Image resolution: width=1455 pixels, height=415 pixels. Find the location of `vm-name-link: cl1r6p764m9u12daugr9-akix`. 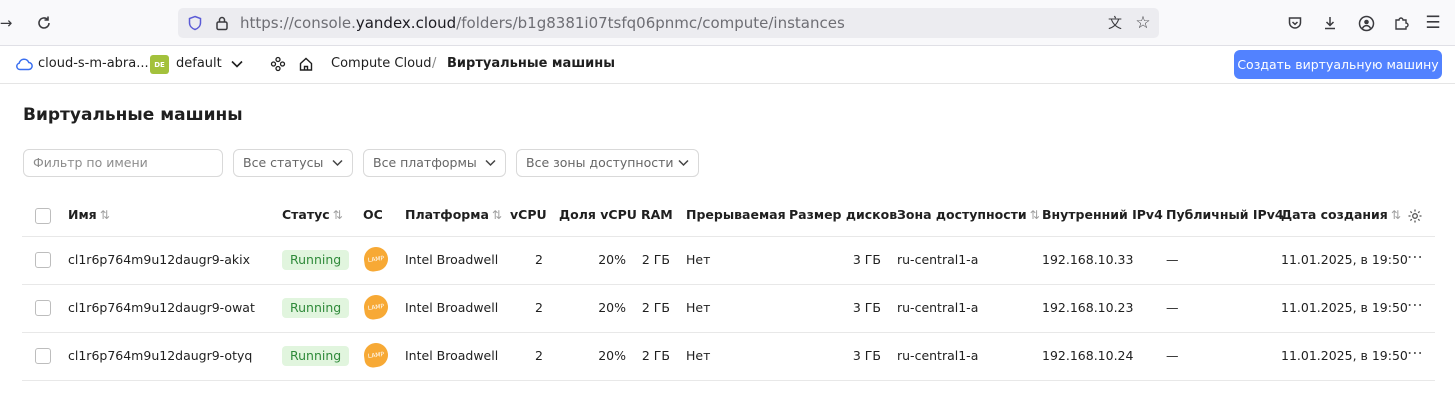

vm-name-link: cl1r6p764m9u12daugr9-akix is located at coordinates (159, 259).